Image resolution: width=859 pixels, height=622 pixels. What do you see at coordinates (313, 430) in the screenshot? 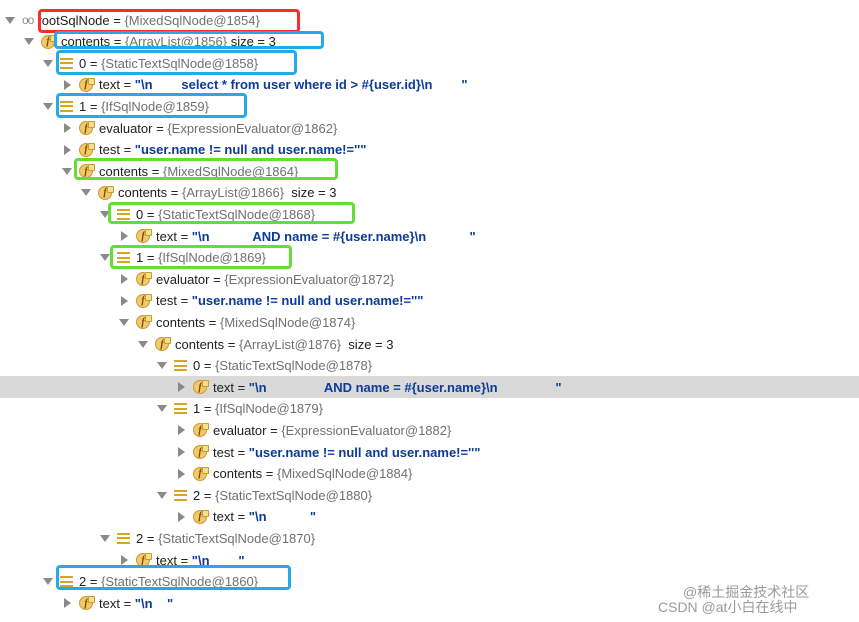
I see `tree-node: f evaluator = {ExpressionEvaluator@1882}` at bounding box center [313, 430].